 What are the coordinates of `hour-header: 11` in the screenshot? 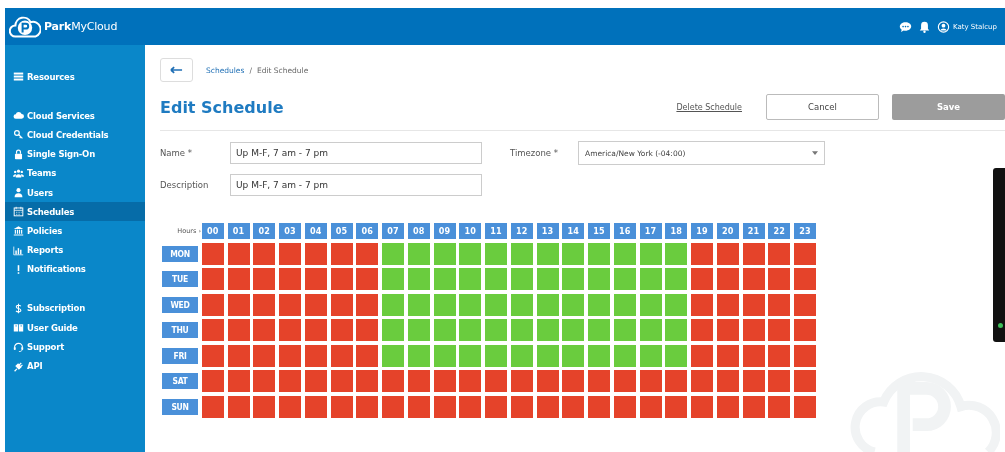 It's located at (496, 231).